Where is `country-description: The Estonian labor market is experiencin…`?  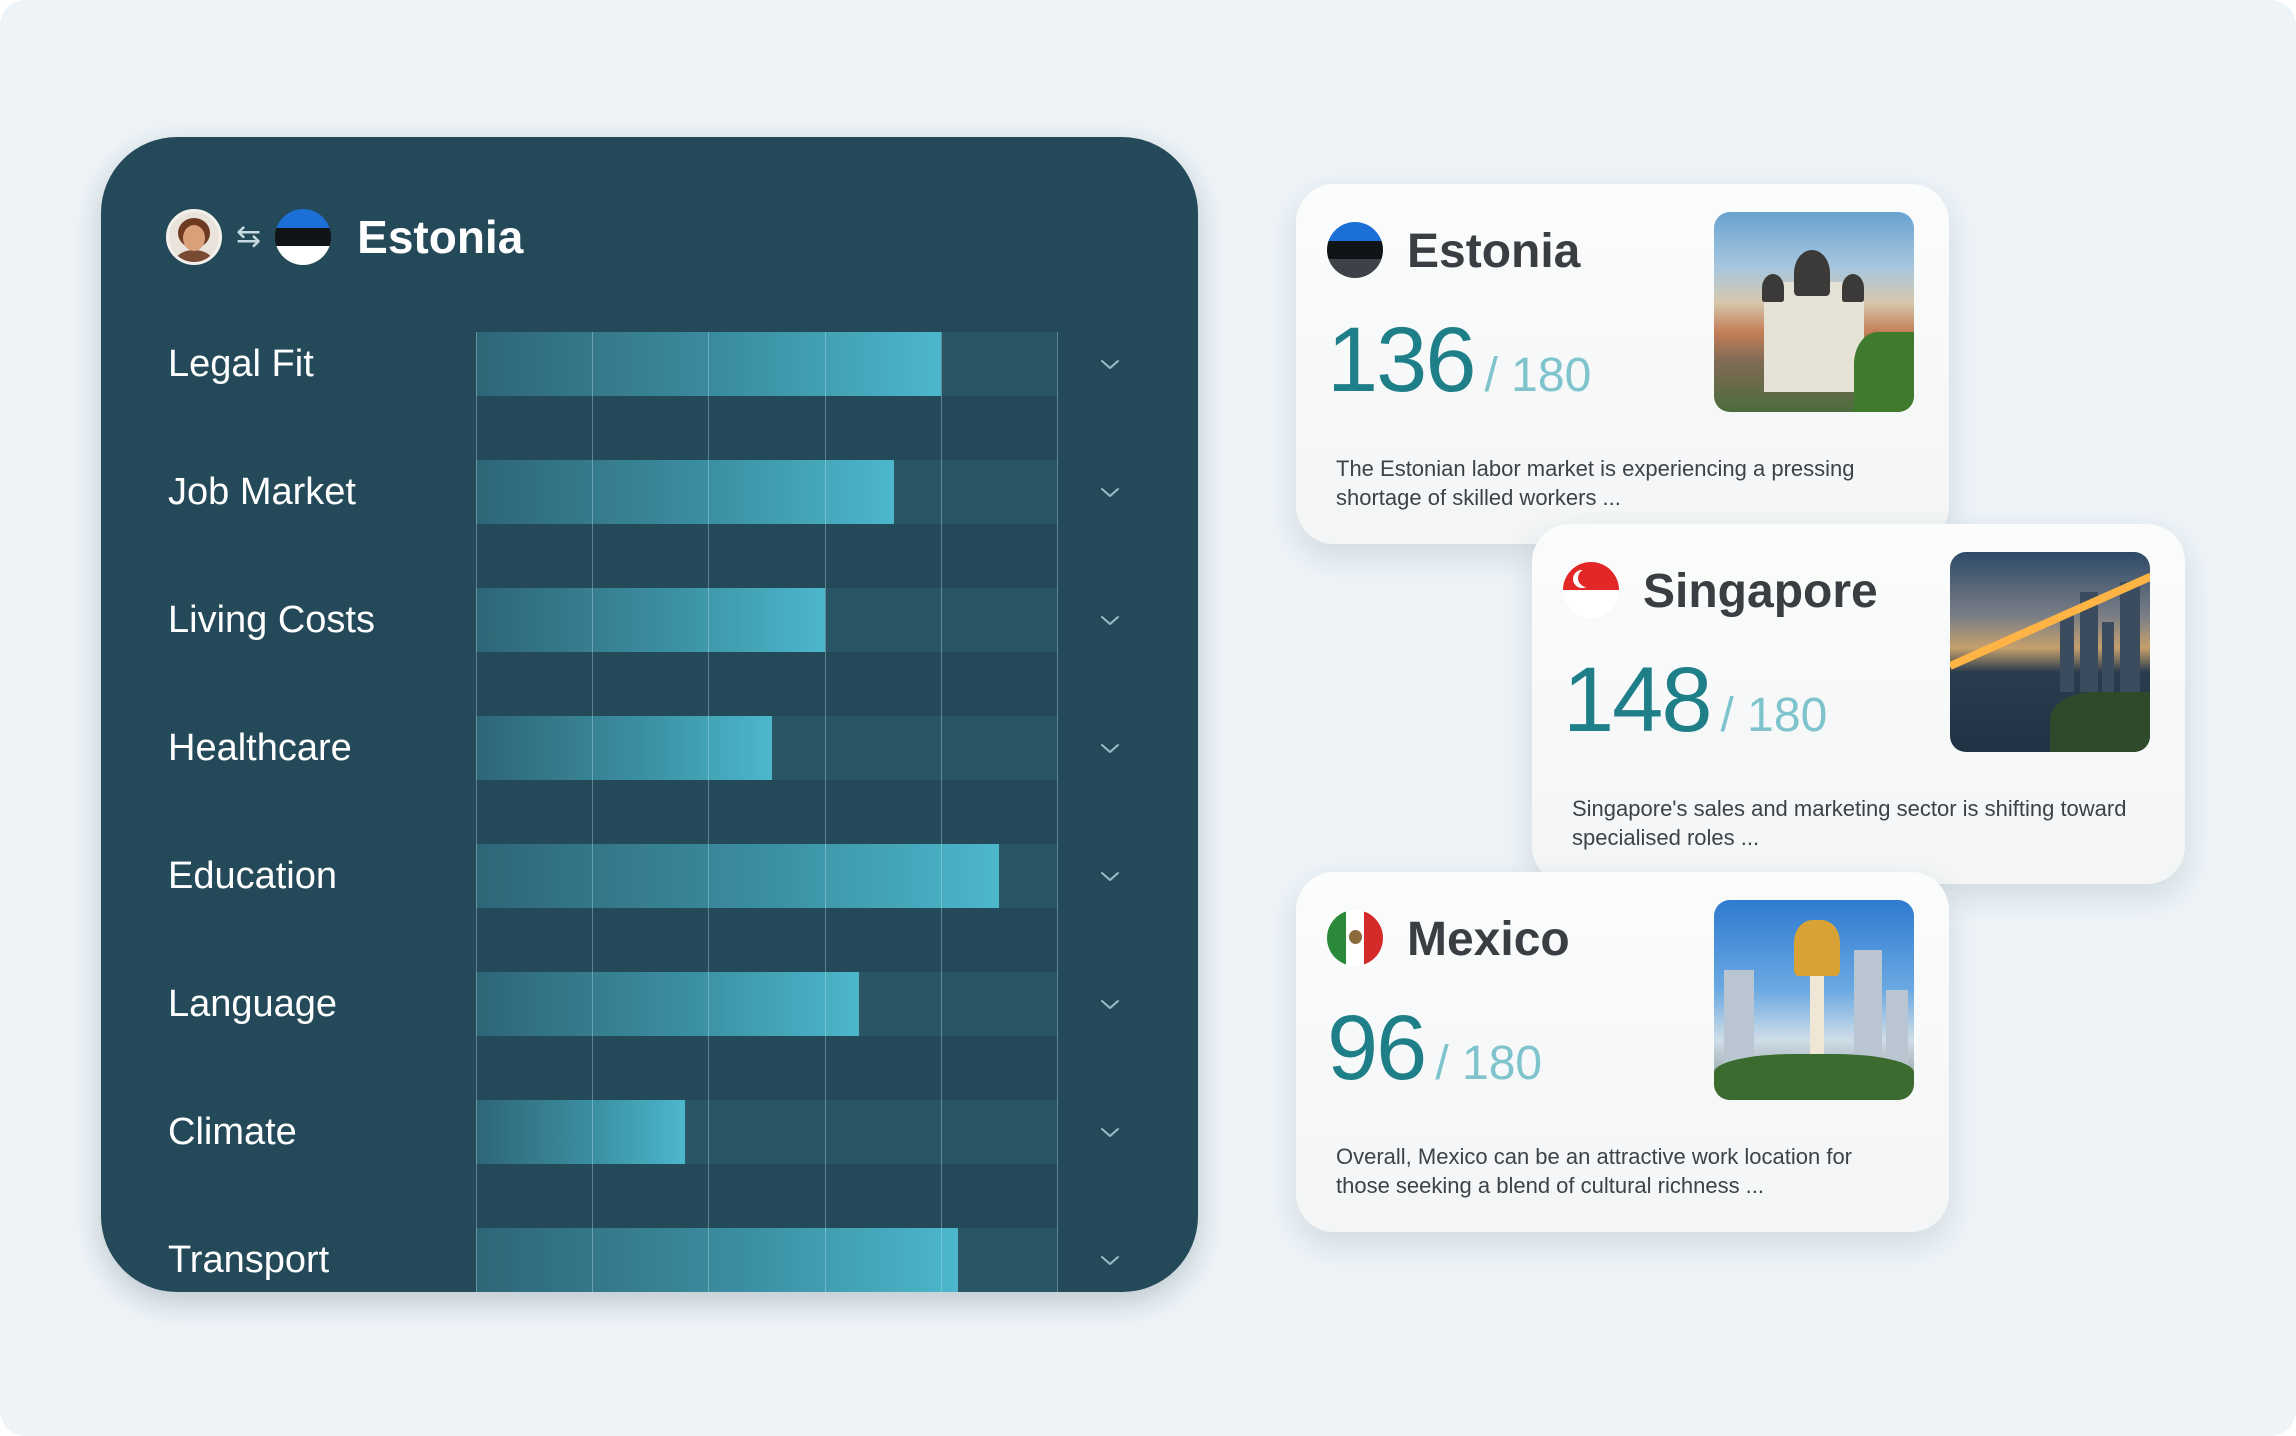 country-description: The Estonian labor market is experiencin… is located at coordinates (1595, 483).